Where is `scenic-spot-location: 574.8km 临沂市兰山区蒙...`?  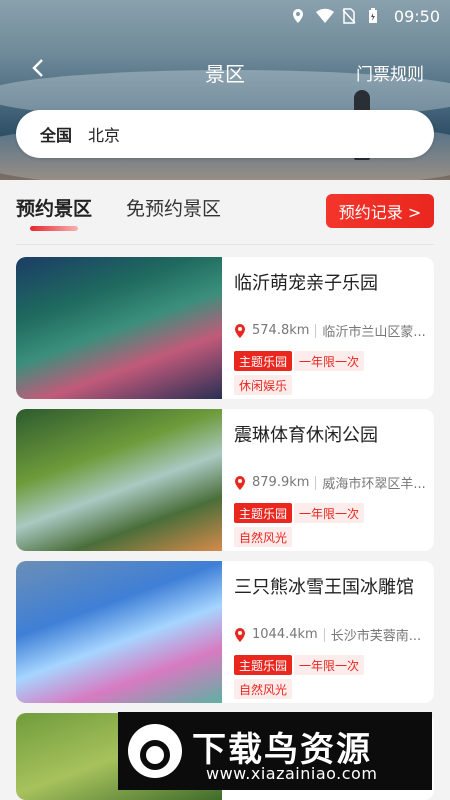 scenic-spot-location: 574.8km 临沂市兰山区蒙... is located at coordinates (332, 330).